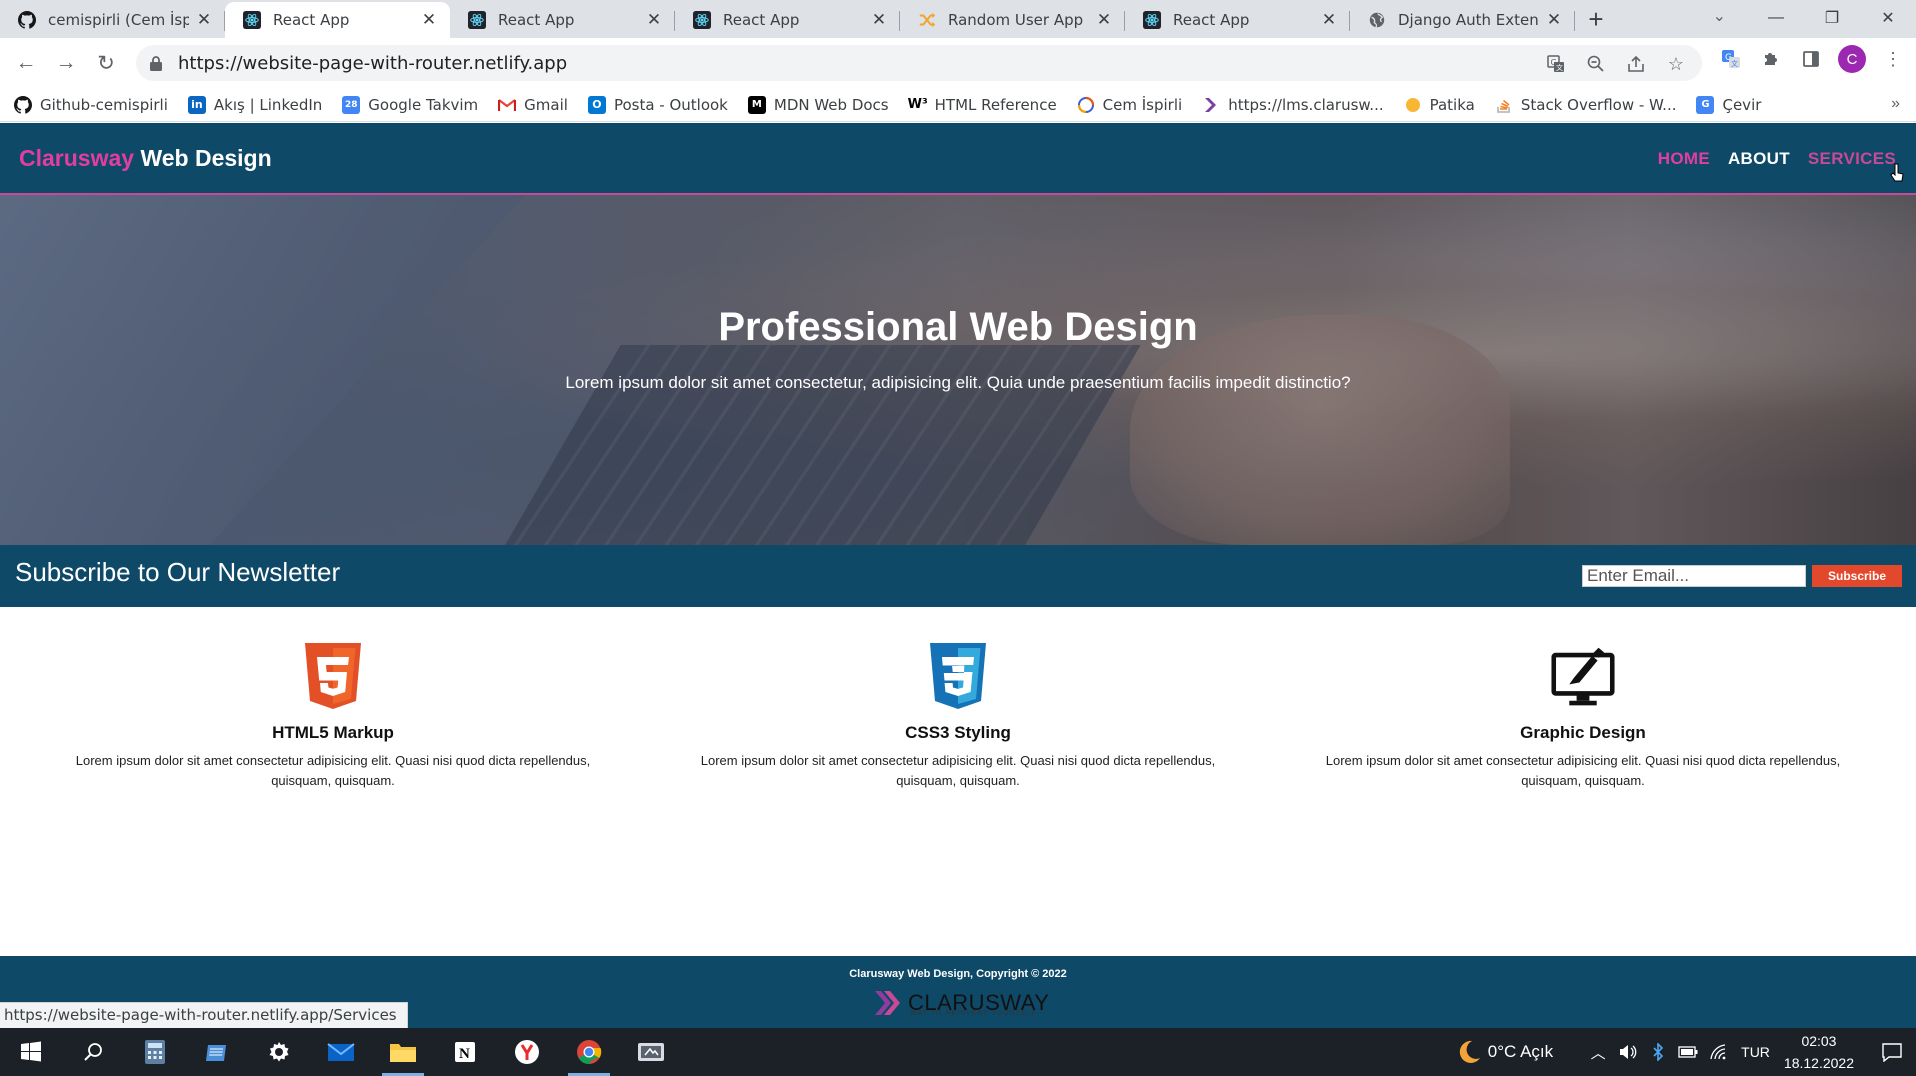  Describe the element at coordinates (958, 327) in the screenshot. I see `hero-title: Professional Web Design` at that location.